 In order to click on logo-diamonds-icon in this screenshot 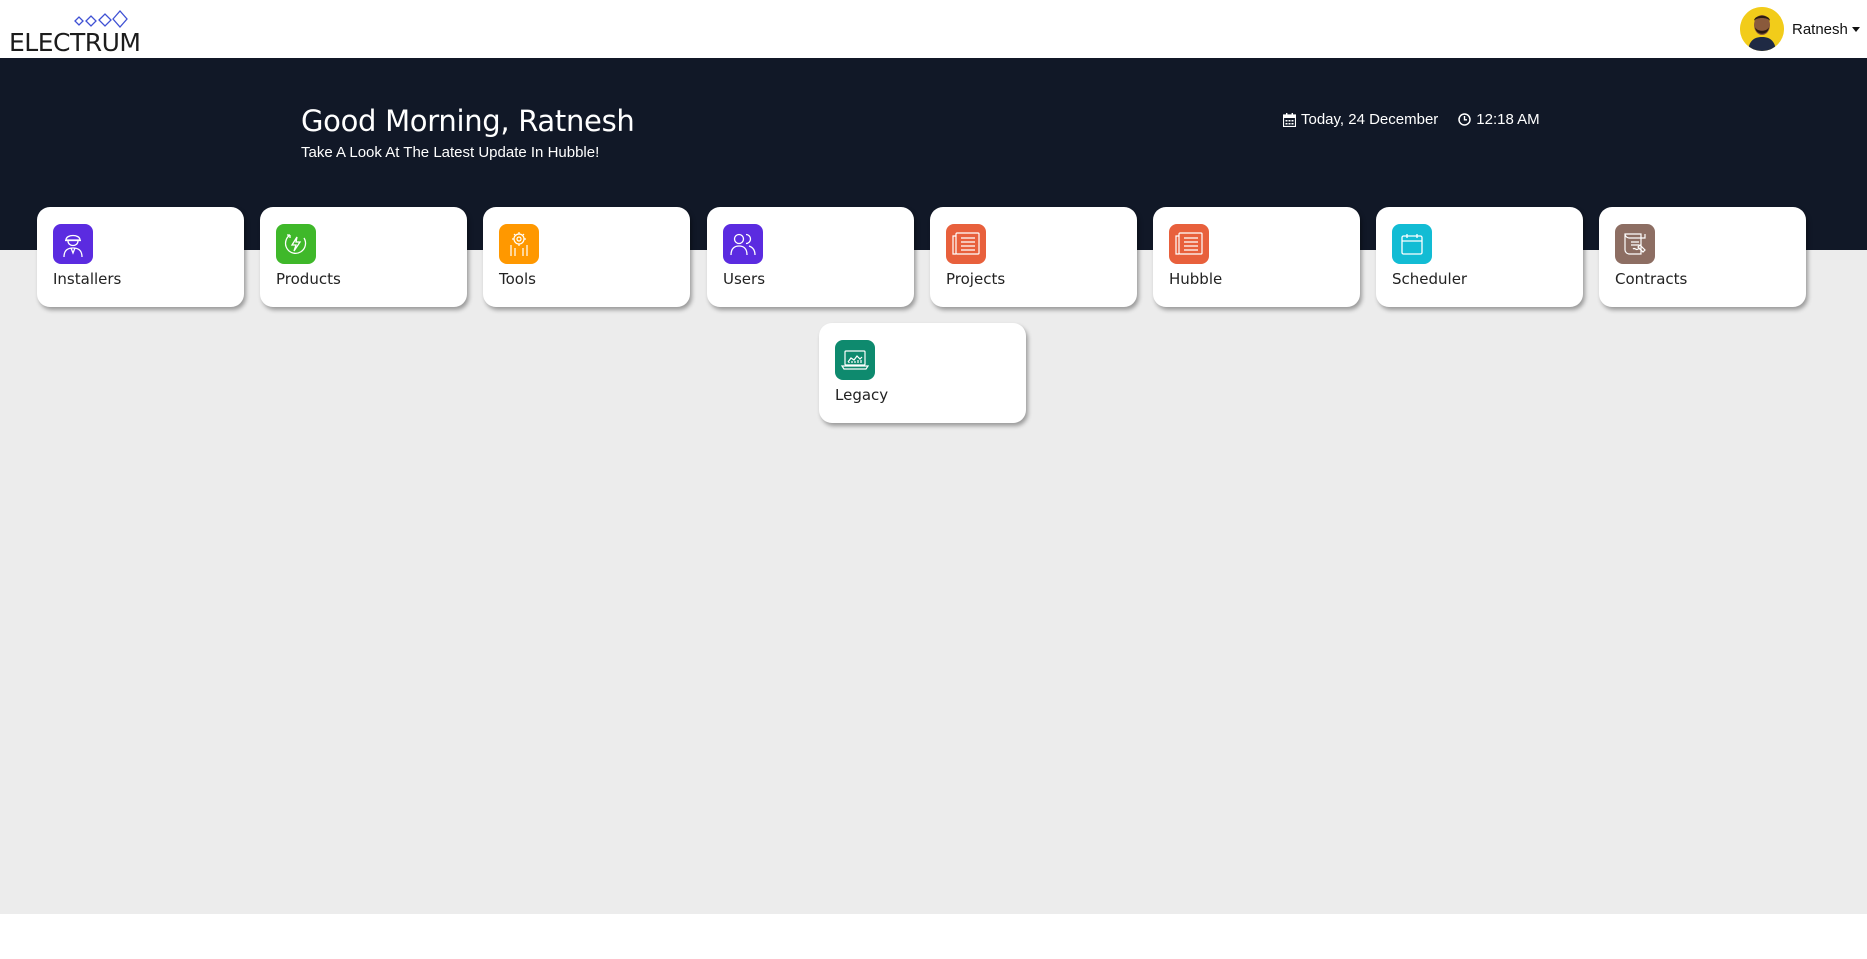, I will do `click(101, 19)`.